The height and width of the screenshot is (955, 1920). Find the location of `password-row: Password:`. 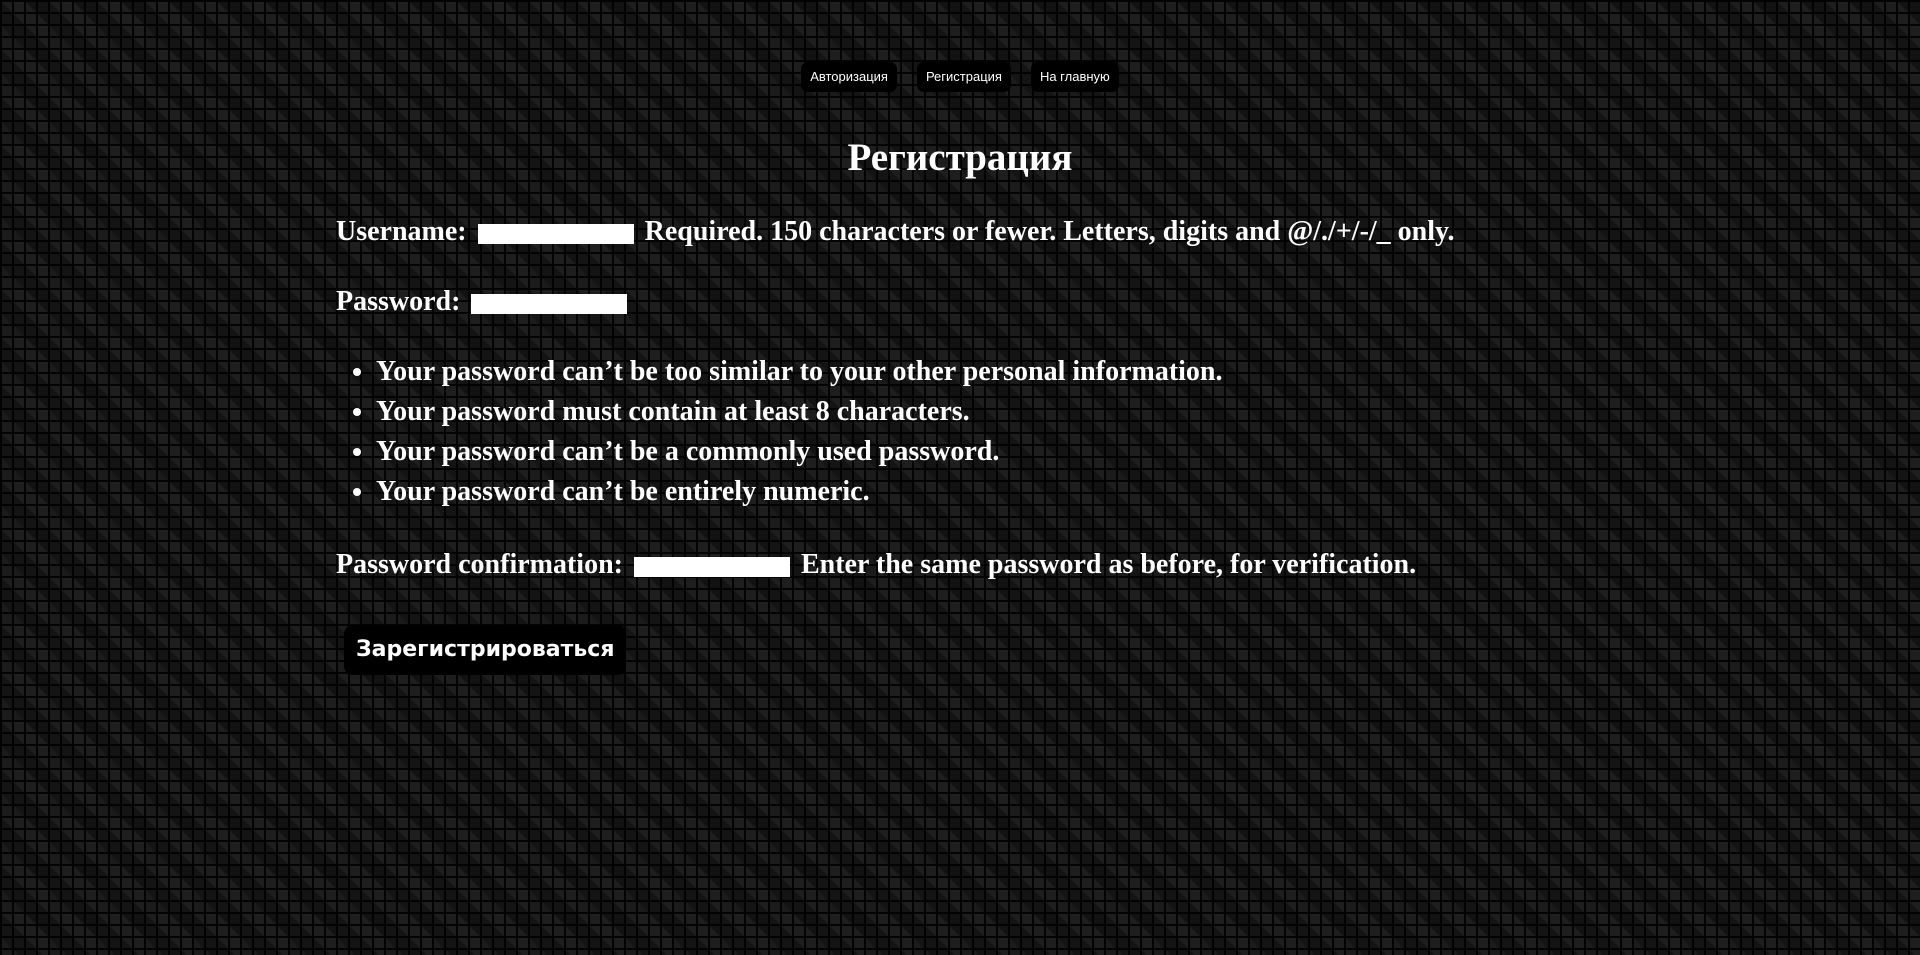

password-row: Password: is located at coordinates (483, 302).